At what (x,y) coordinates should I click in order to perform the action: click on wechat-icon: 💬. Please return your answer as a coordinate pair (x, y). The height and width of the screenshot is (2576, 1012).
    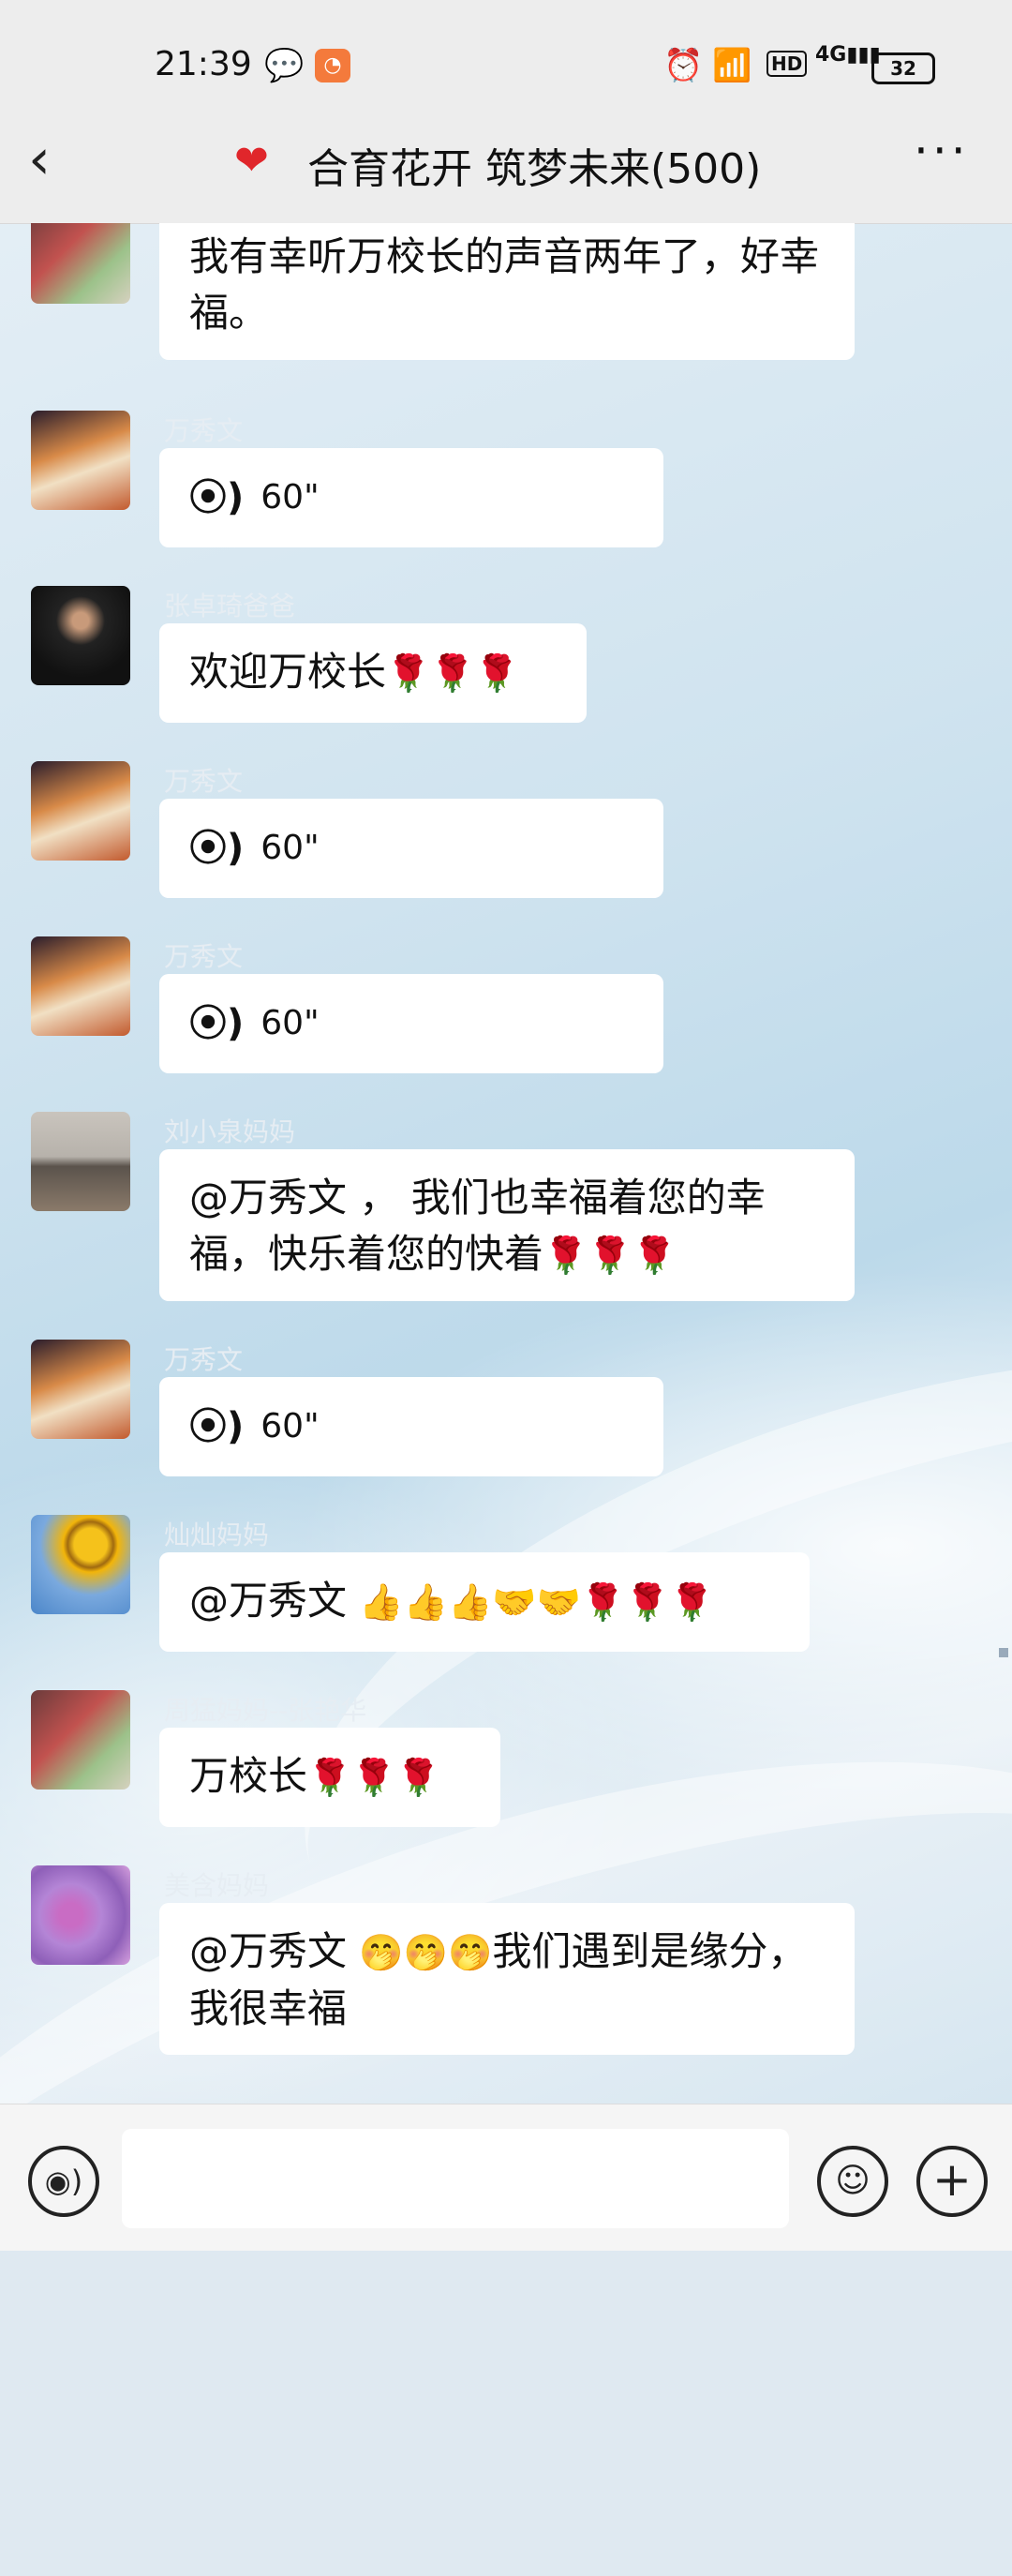
    Looking at the image, I should click on (284, 65).